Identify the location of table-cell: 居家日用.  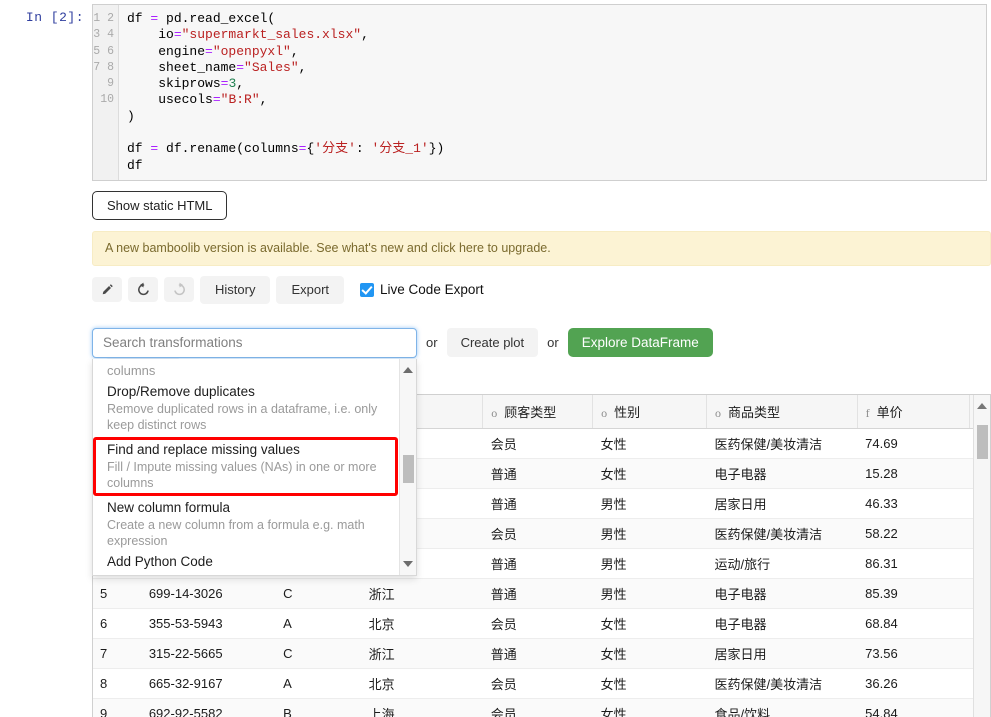
(782, 503).